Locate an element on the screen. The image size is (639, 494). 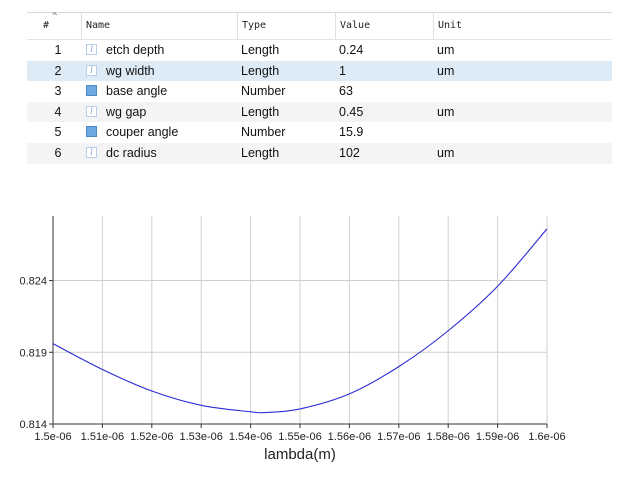
x-axis-label: lambda(m) is located at coordinates (300, 454).